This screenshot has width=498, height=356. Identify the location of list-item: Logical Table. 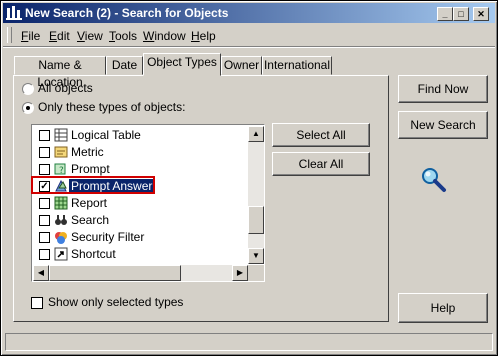
(141, 135).